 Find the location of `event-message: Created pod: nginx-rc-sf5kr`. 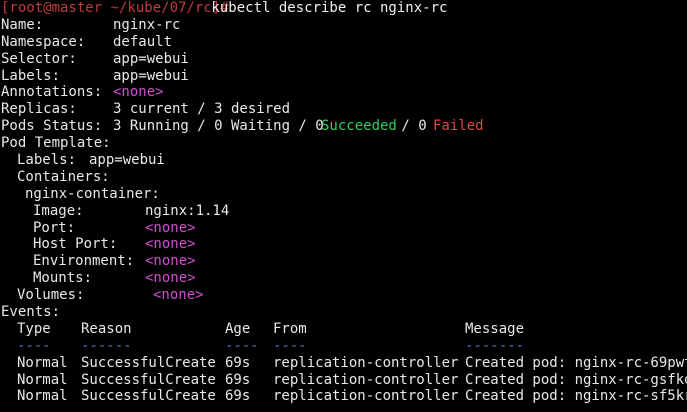

event-message: Created pod: nginx-rc-sf5kr is located at coordinates (576, 396).